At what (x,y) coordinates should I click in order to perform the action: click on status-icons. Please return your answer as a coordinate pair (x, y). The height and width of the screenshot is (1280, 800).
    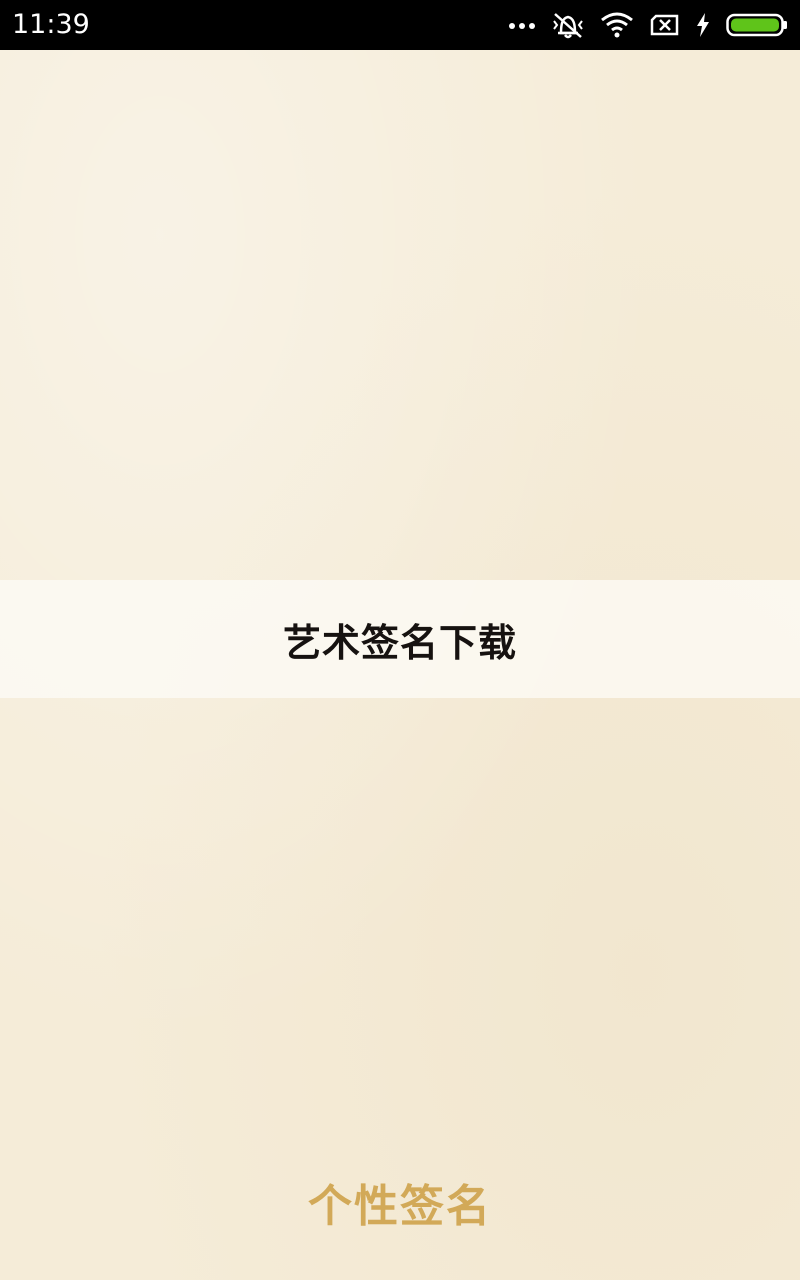
    Looking at the image, I should click on (648, 25).